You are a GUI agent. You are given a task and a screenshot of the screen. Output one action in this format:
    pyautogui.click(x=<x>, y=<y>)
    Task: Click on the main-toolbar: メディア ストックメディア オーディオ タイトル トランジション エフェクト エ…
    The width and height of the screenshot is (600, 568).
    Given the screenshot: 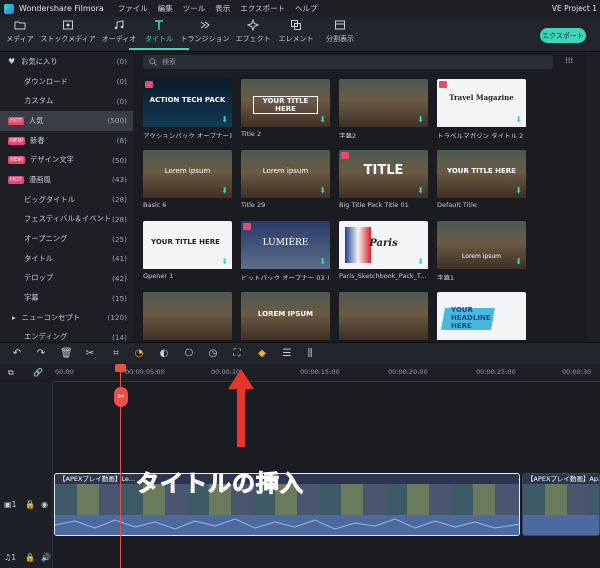 What is the action you would take?
    pyautogui.click(x=300, y=34)
    